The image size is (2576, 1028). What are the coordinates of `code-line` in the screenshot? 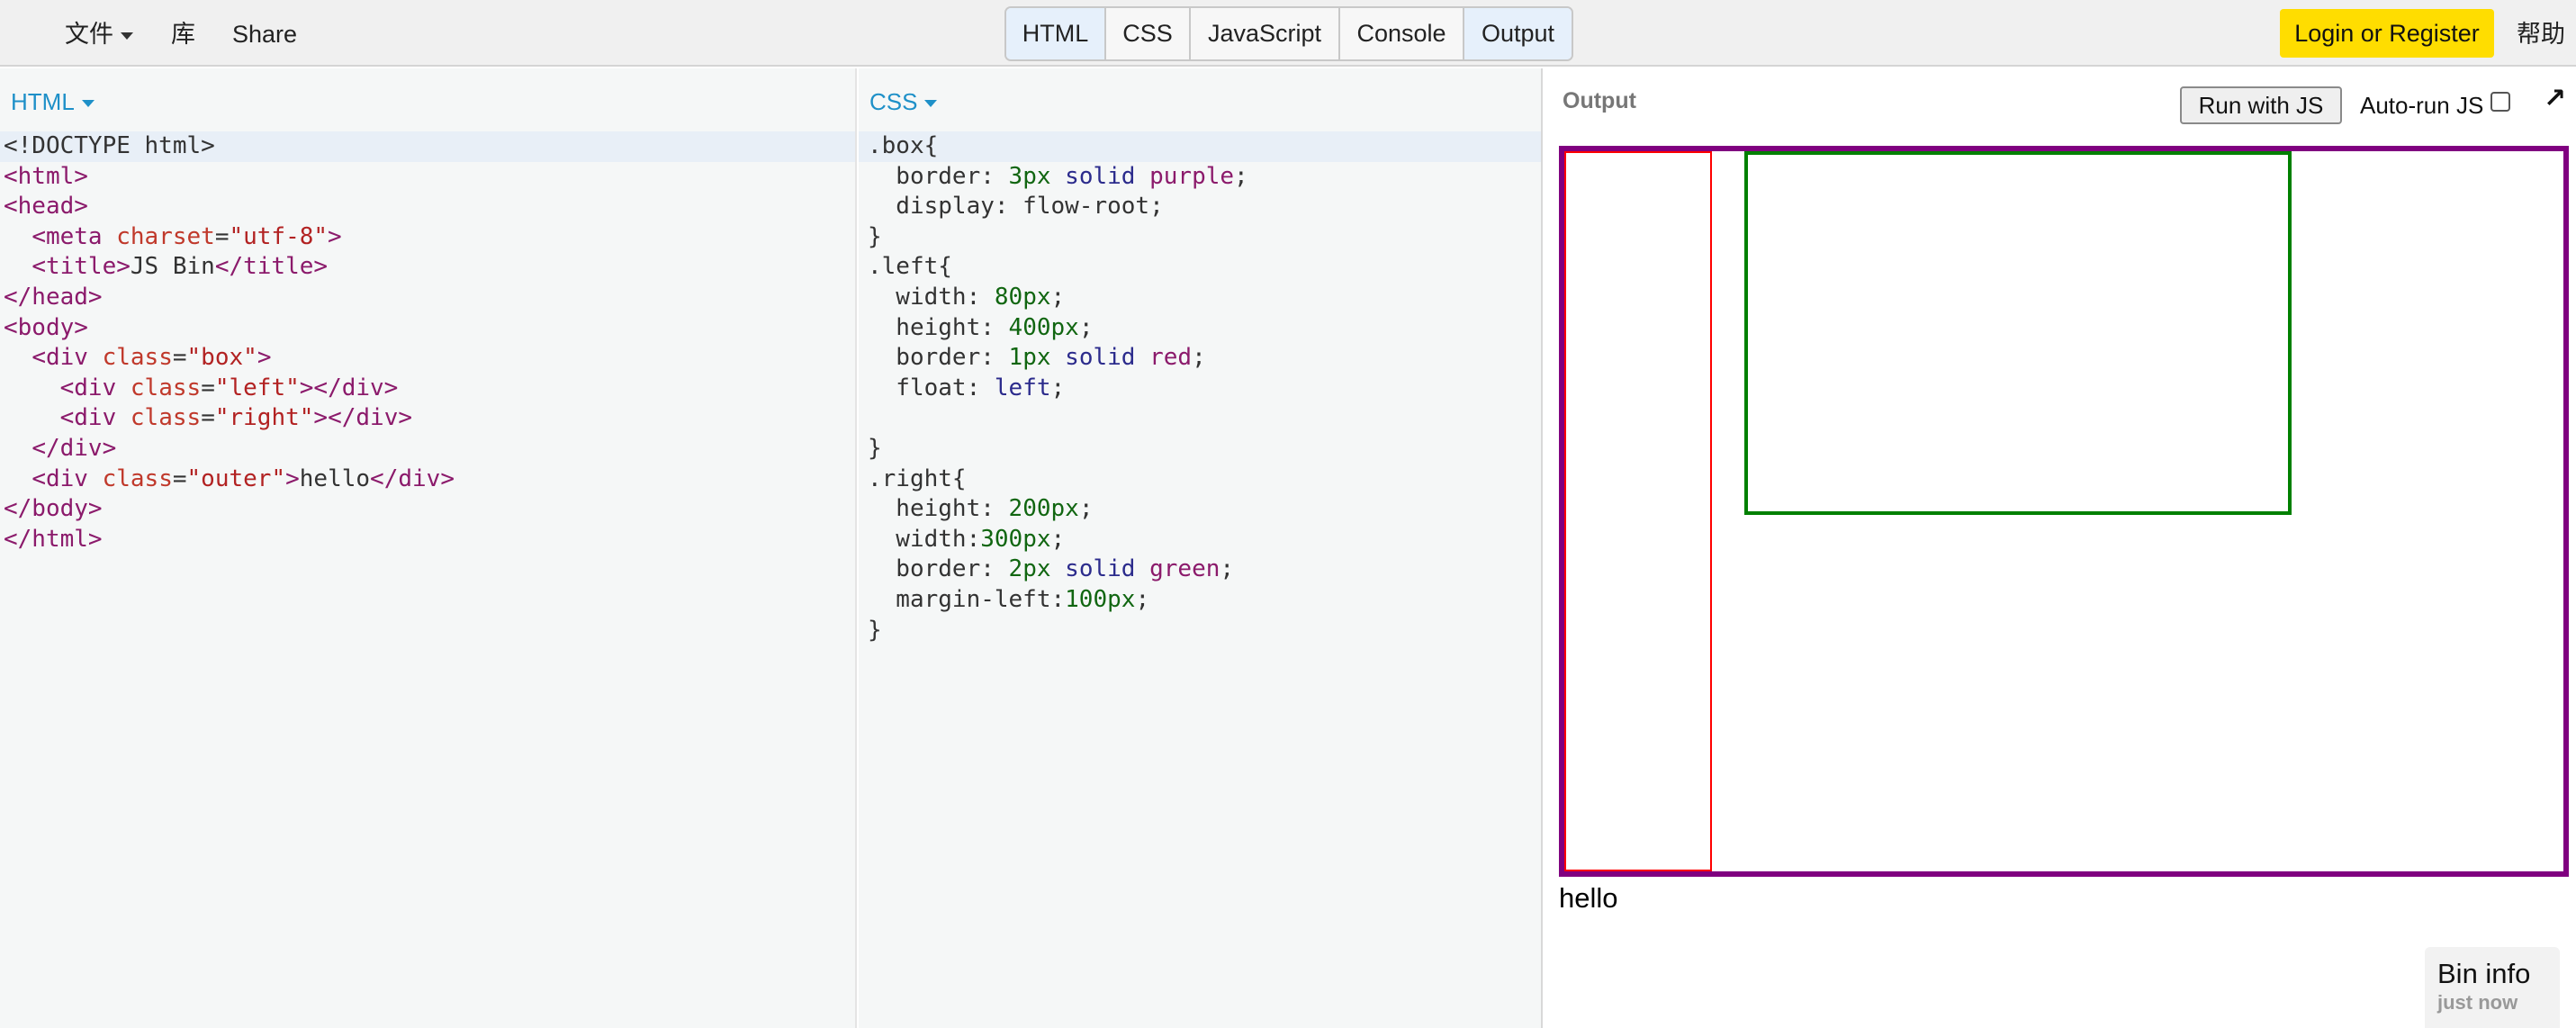 It's located at (1200, 418).